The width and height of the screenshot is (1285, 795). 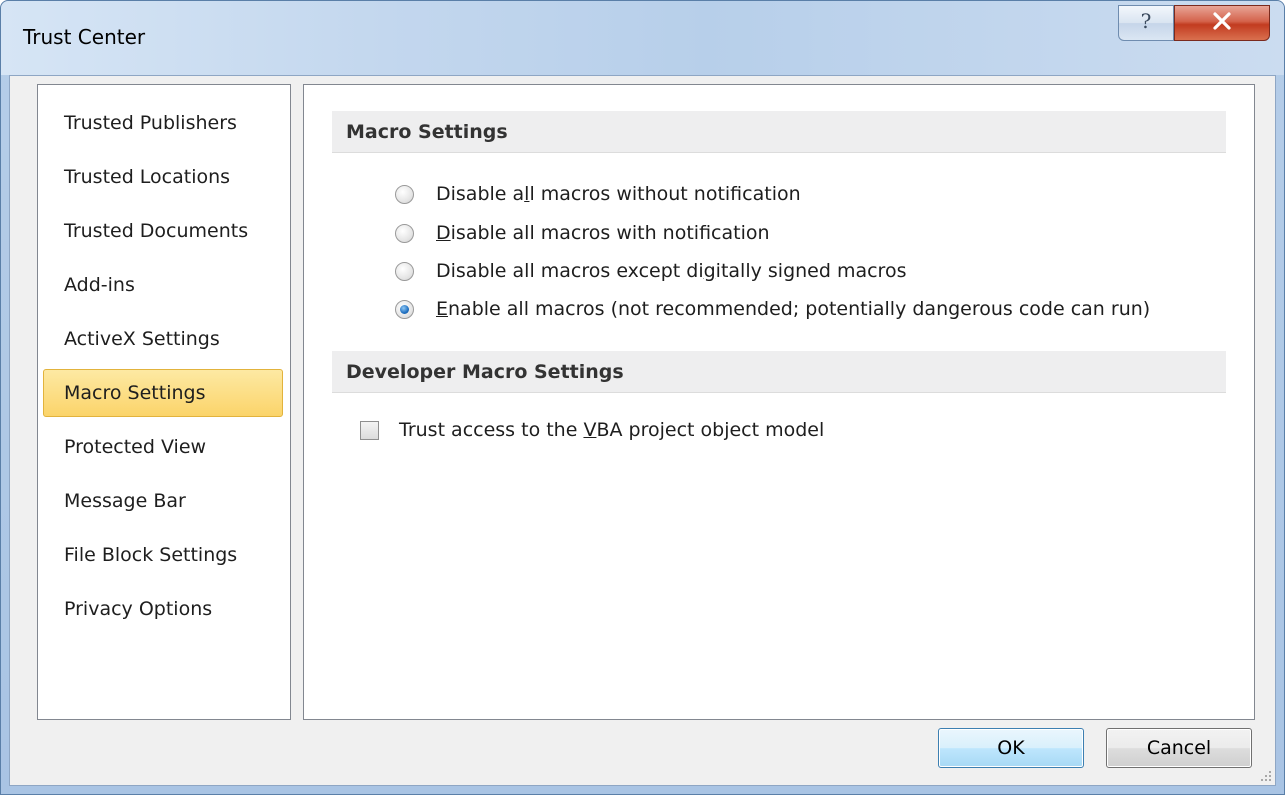 I want to click on help-icon: ?, so click(x=1146, y=22).